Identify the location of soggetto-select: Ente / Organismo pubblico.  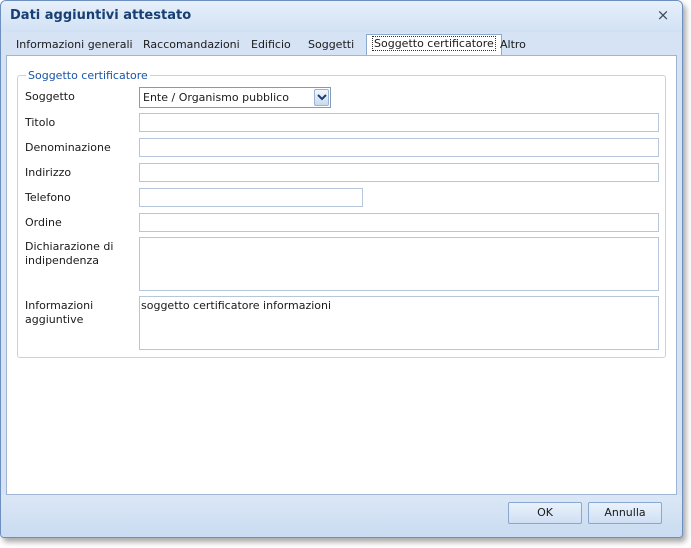
(235, 97).